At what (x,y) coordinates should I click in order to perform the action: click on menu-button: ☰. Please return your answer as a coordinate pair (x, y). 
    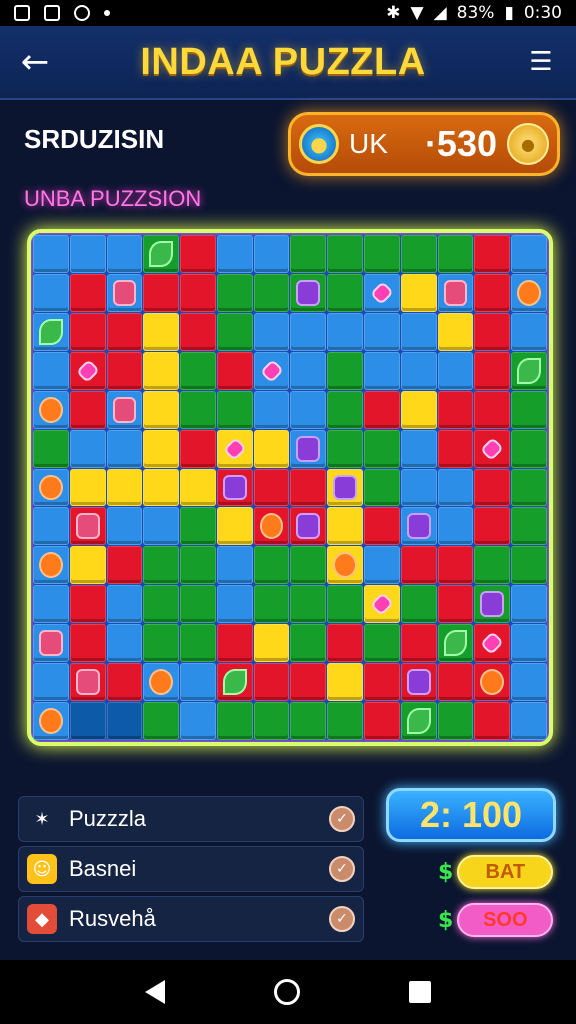
    Looking at the image, I should click on (541, 62).